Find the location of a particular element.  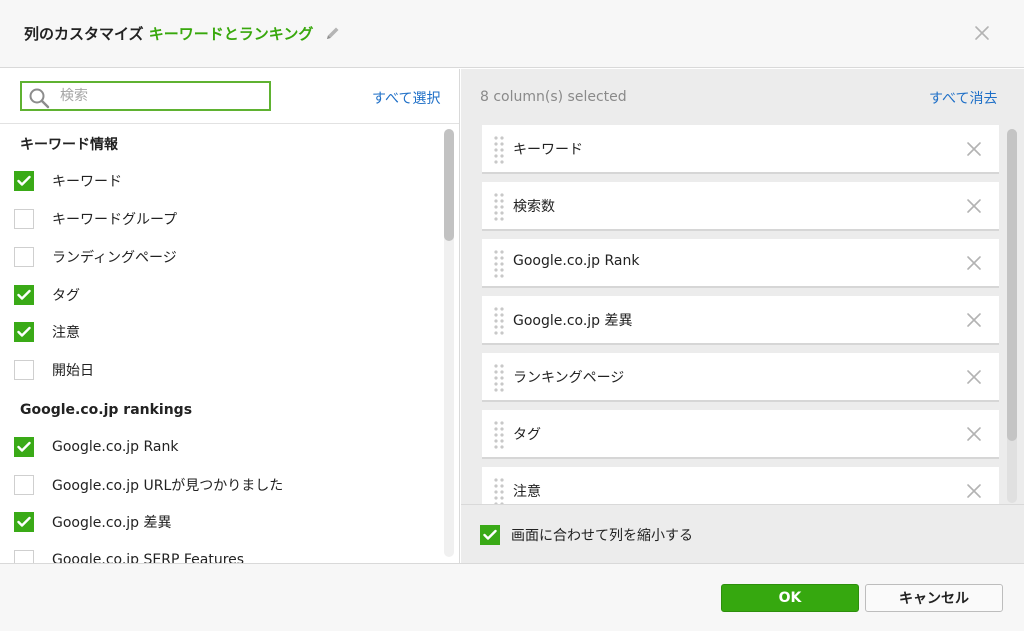

option-keyword-group: キーワードグループ is located at coordinates (95, 219).